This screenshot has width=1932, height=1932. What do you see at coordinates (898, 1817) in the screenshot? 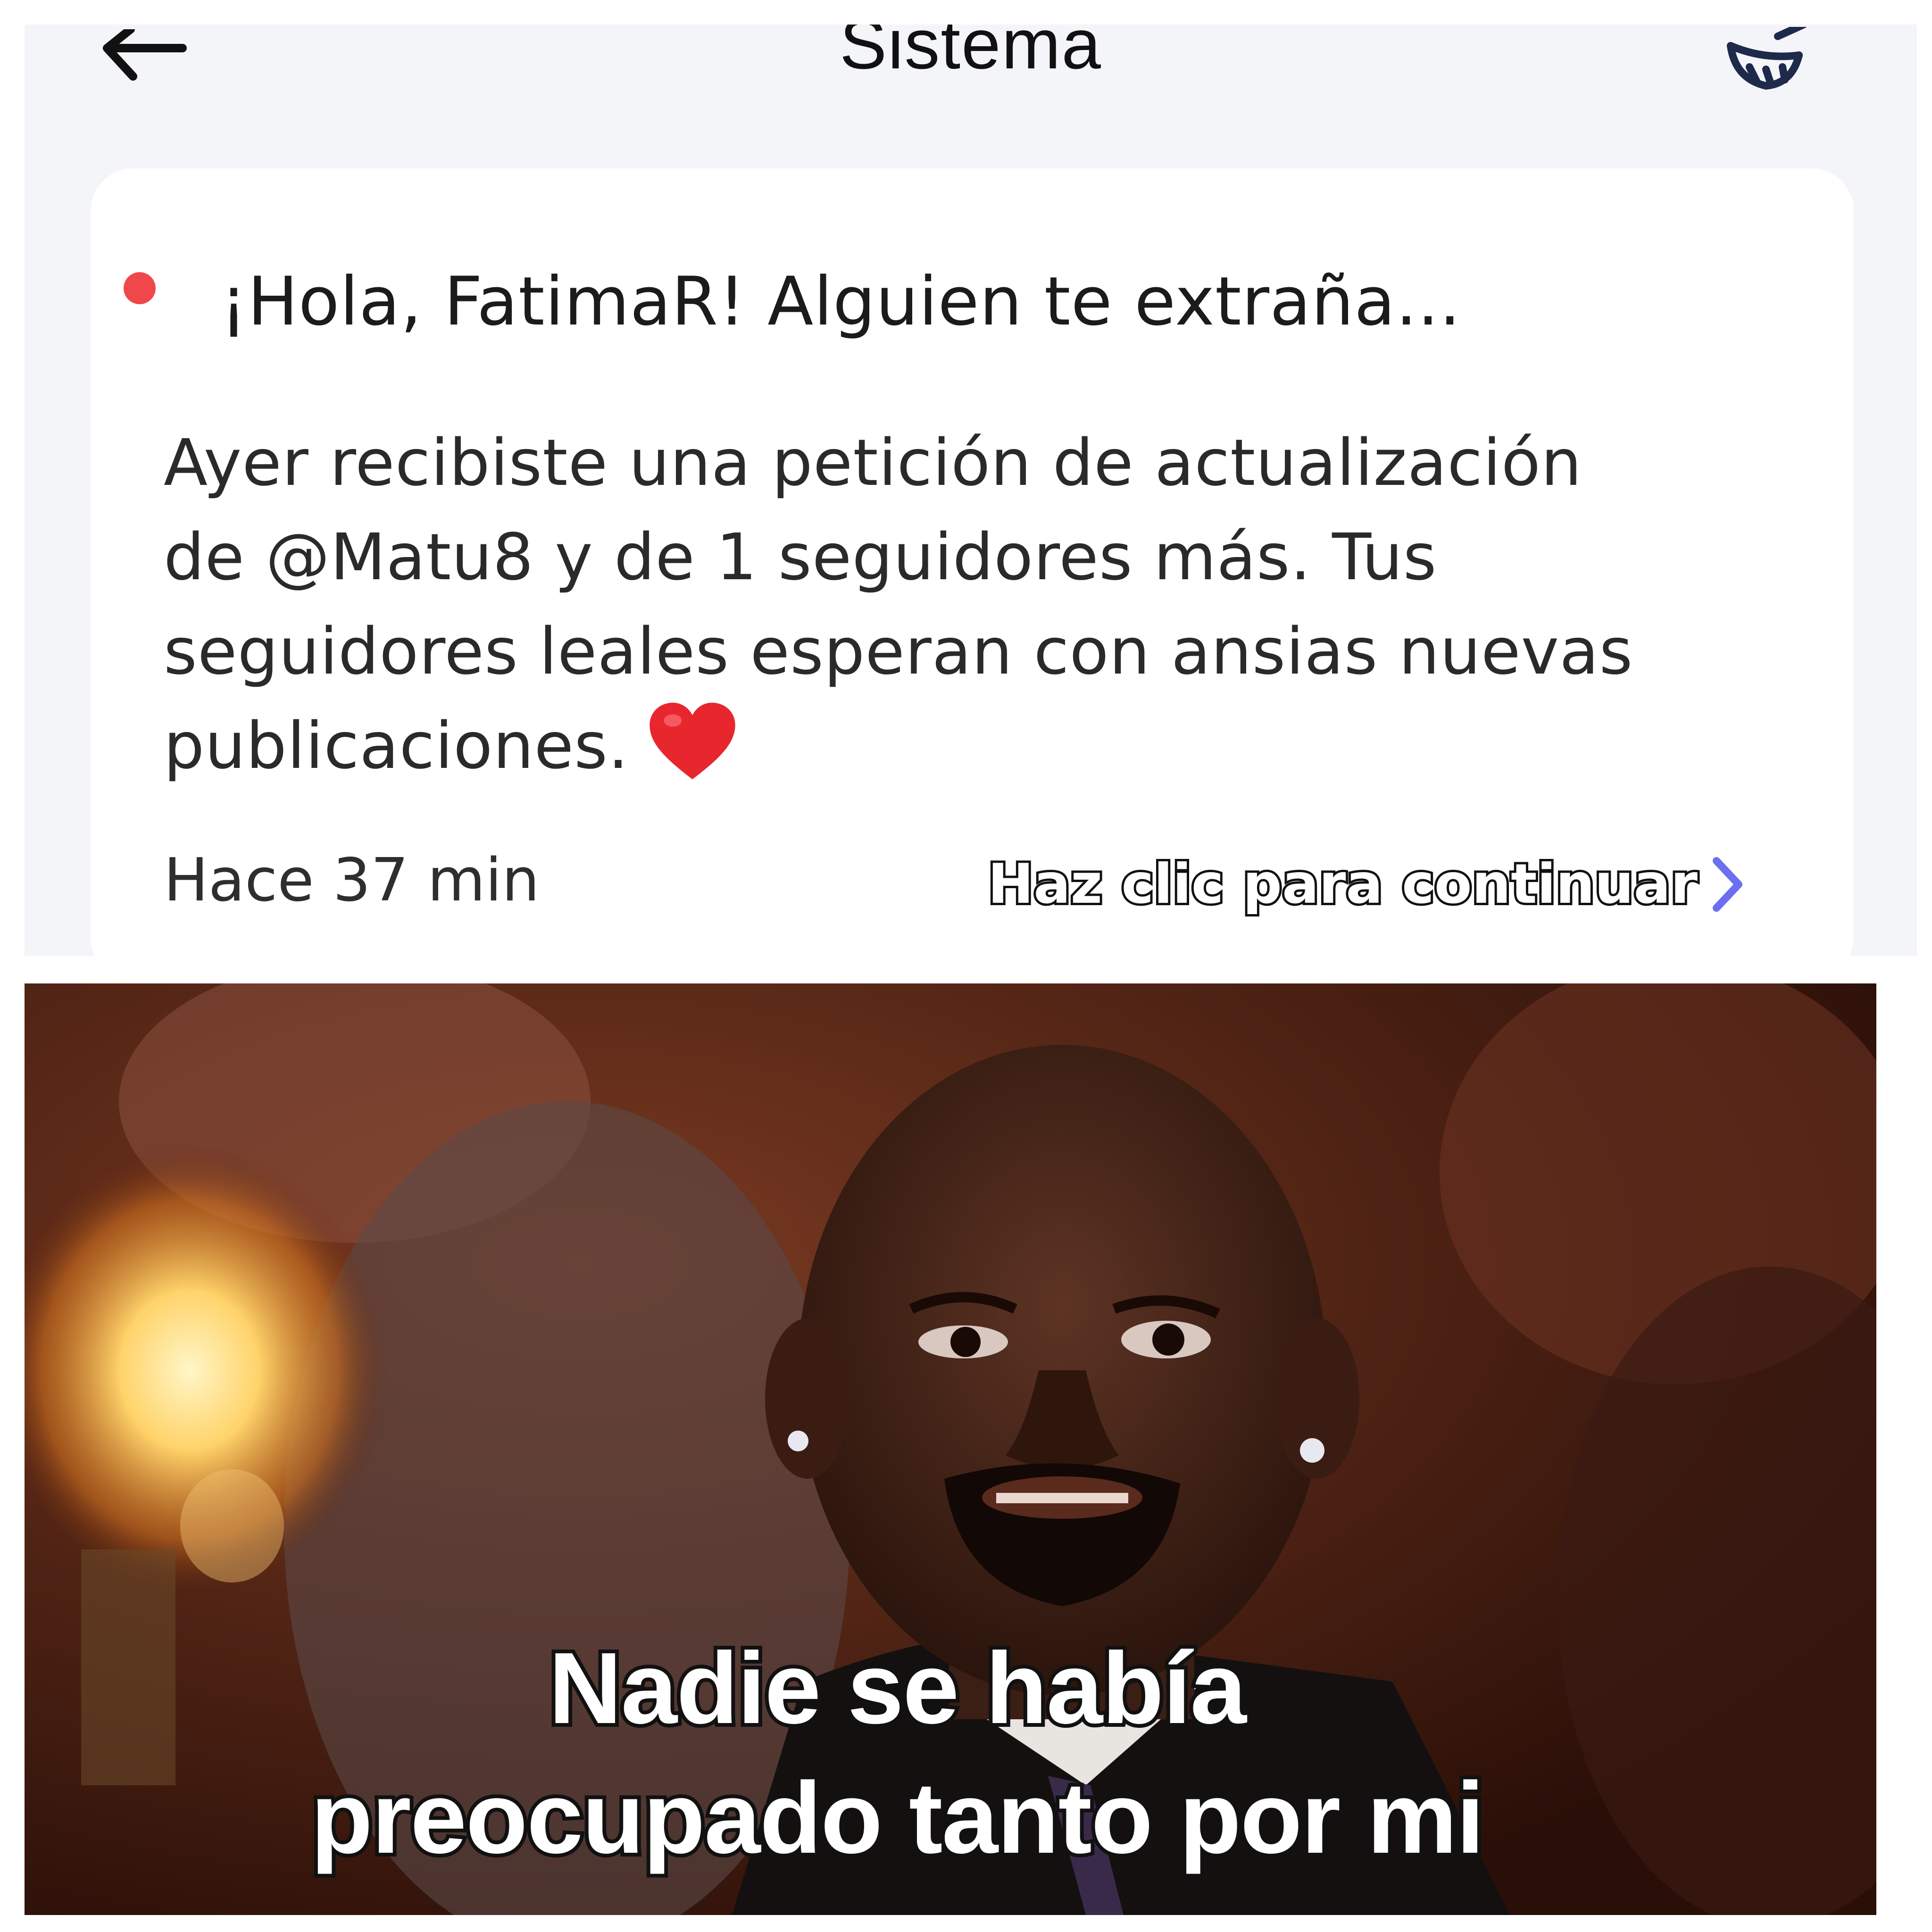
I see `meme-caption-line-2: preocupado tanto por mi` at bounding box center [898, 1817].